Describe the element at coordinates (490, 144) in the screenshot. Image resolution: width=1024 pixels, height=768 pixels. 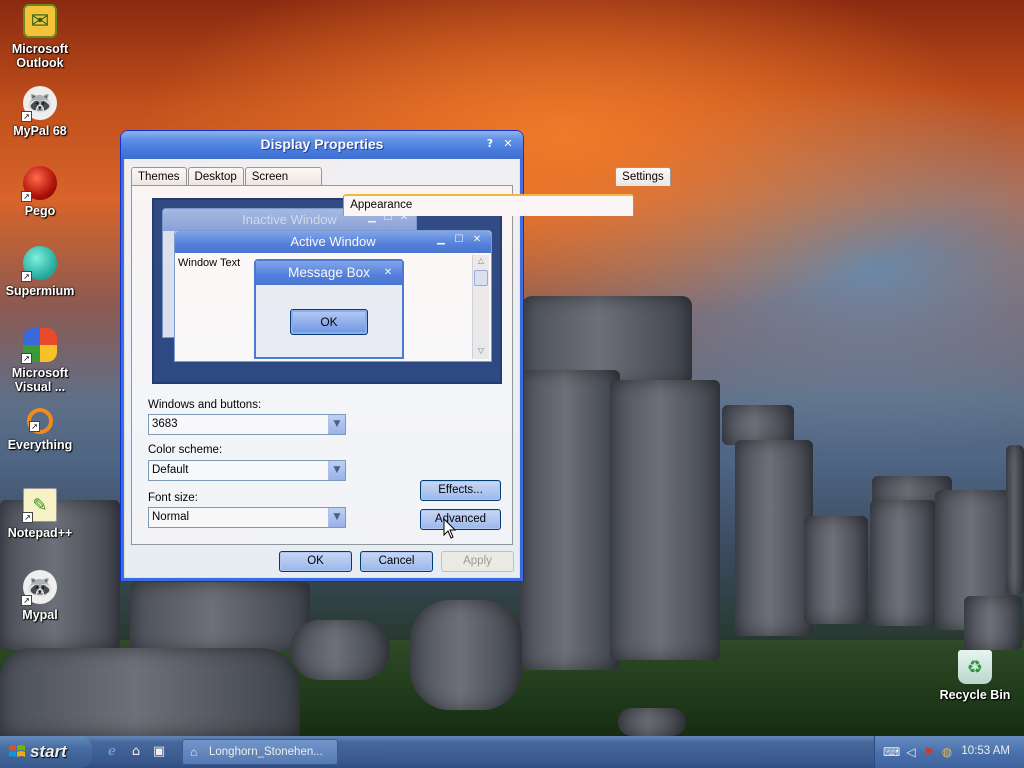
I see `help-button: ?` at that location.